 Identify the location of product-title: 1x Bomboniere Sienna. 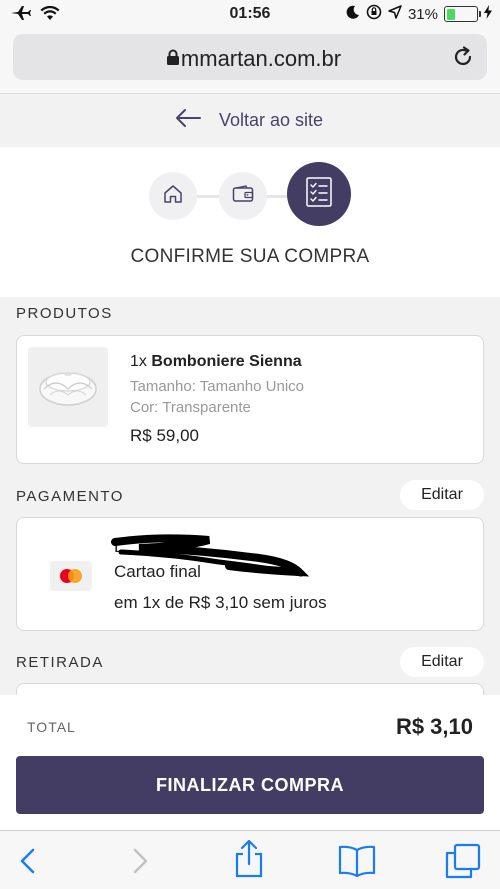
(216, 362).